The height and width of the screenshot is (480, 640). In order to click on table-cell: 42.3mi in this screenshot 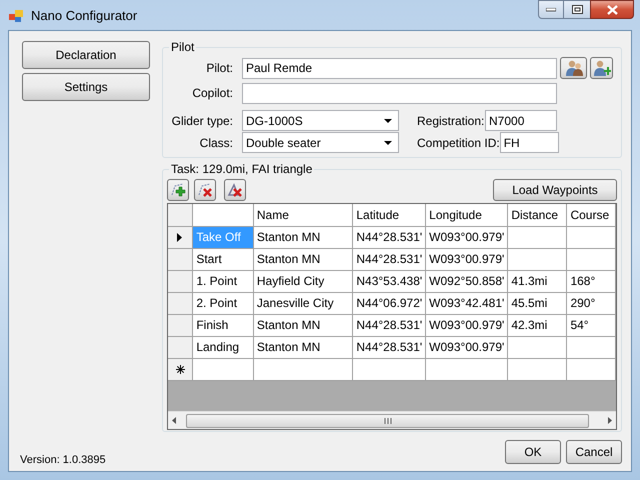, I will do `click(537, 325)`.